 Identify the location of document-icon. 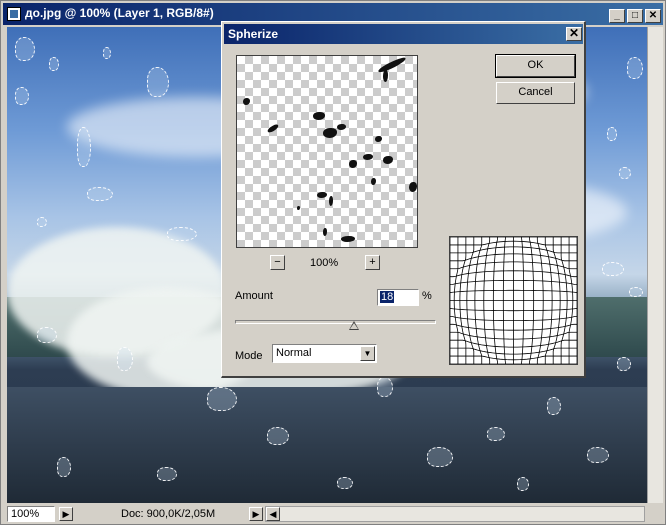
(14, 14).